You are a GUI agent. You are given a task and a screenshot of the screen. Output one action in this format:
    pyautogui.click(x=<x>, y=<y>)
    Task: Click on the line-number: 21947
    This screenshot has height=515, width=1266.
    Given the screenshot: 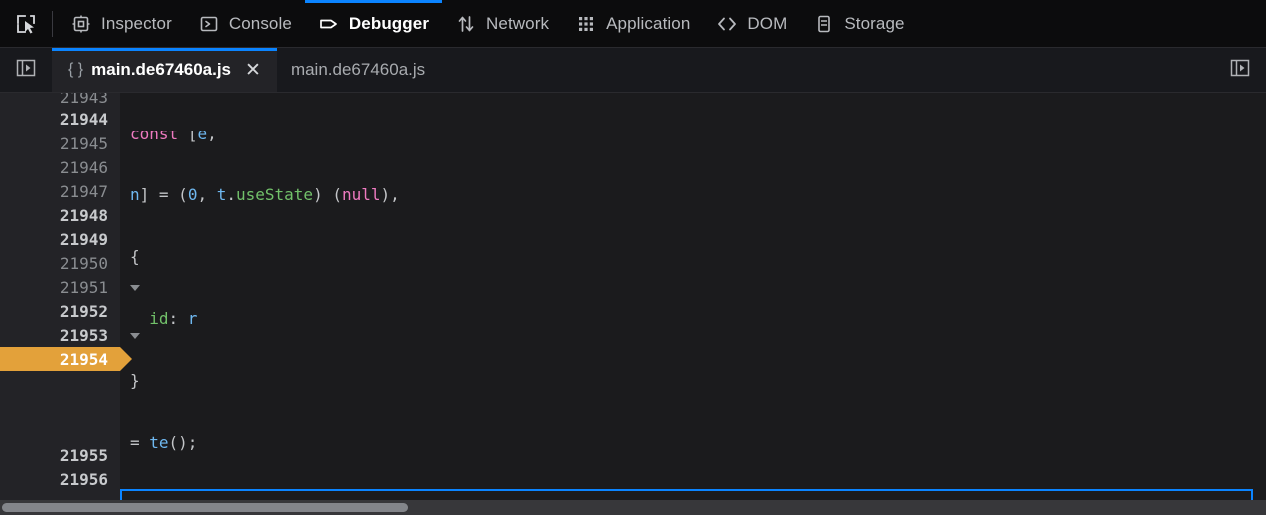 What is the action you would take?
    pyautogui.click(x=60, y=191)
    